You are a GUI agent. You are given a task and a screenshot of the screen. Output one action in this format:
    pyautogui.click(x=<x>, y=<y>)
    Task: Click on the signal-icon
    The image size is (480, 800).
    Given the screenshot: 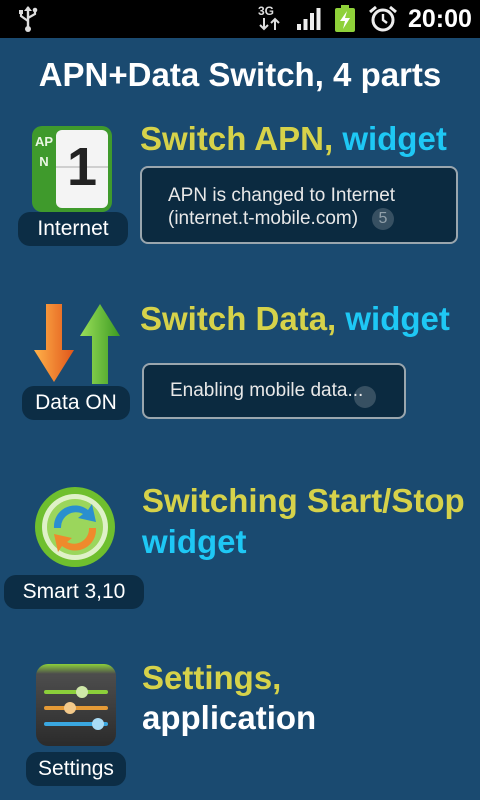 What is the action you would take?
    pyautogui.click(x=309, y=19)
    